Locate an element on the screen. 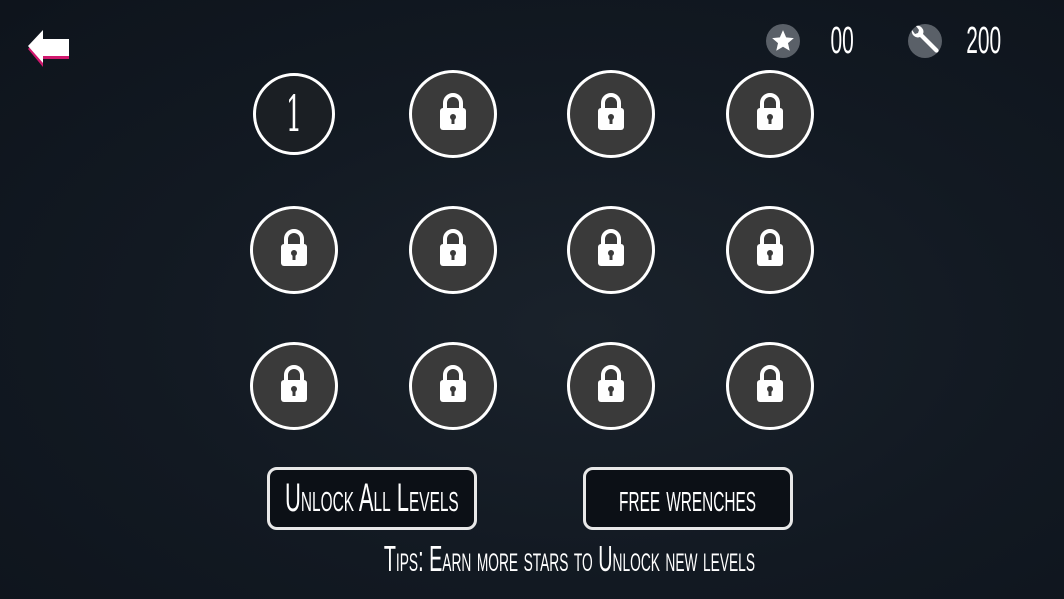 The image size is (1064, 599). star-icon is located at coordinates (783, 41).